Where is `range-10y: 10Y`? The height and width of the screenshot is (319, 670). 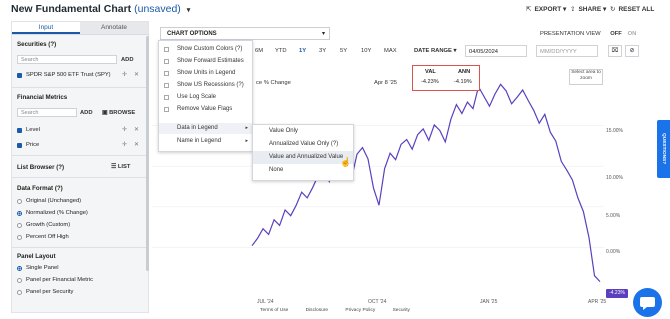
range-10y: 10Y is located at coordinates (366, 51).